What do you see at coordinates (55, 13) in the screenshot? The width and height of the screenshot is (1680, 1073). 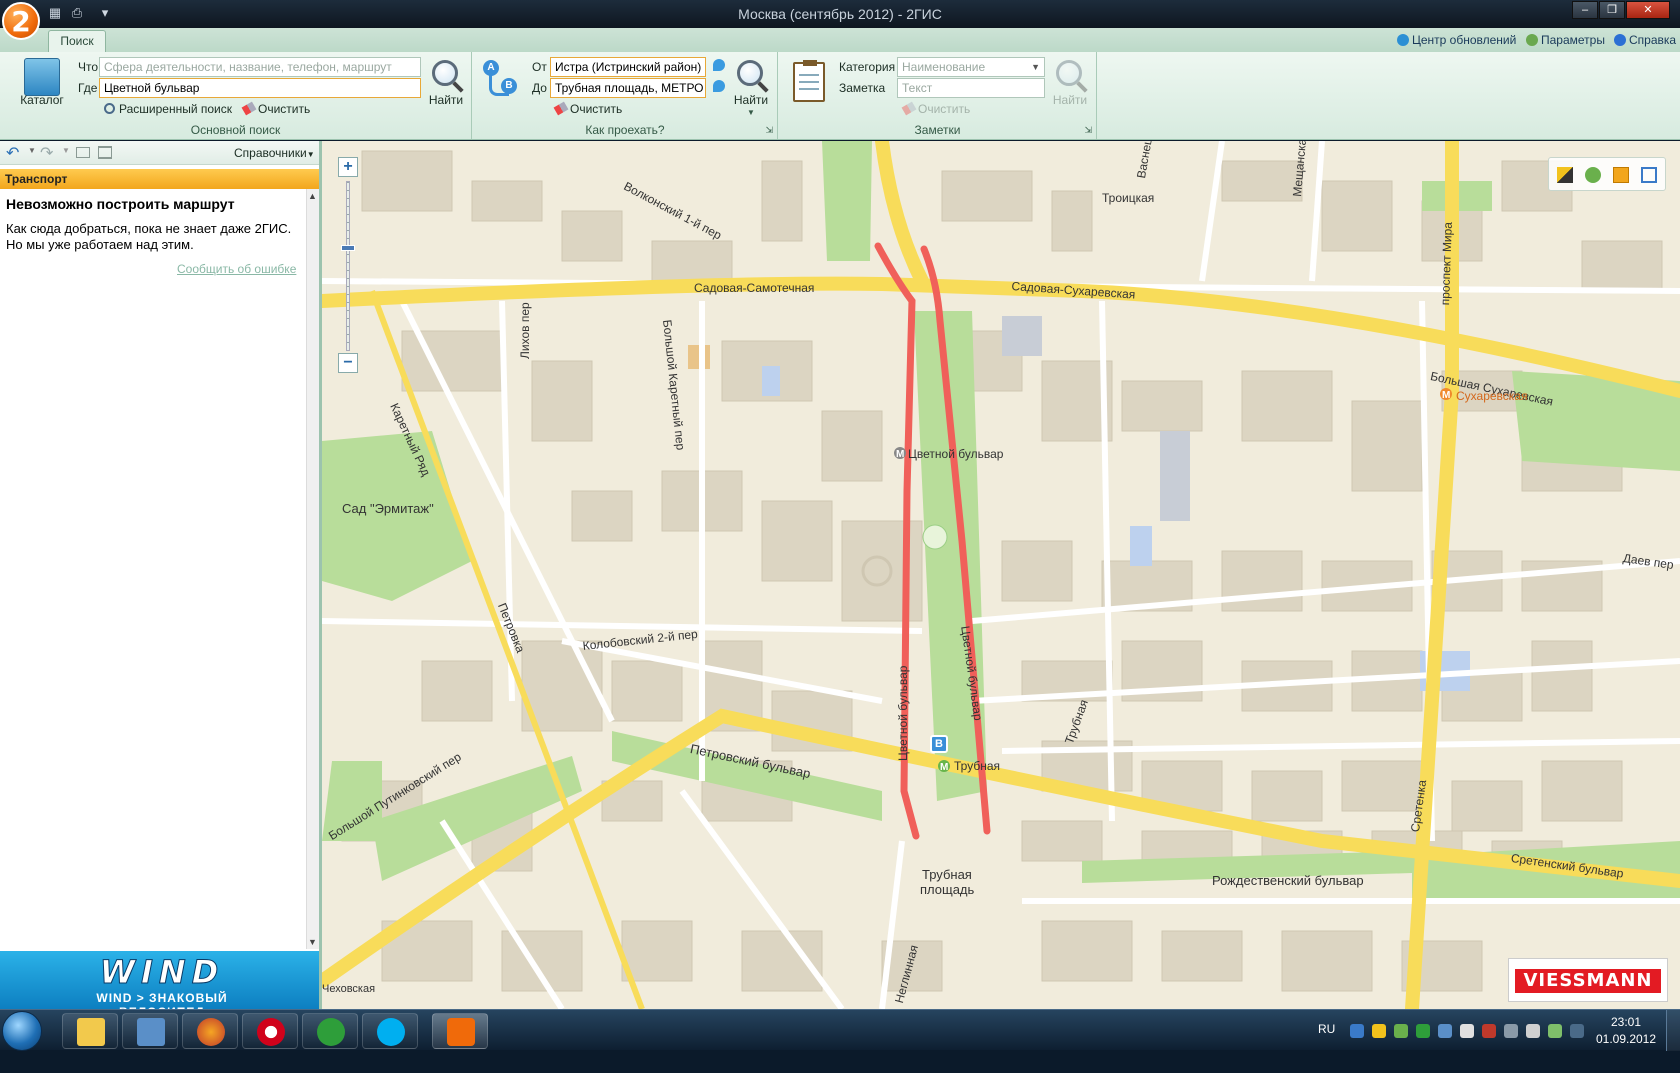 I see `qat-app-icon: ▦` at bounding box center [55, 13].